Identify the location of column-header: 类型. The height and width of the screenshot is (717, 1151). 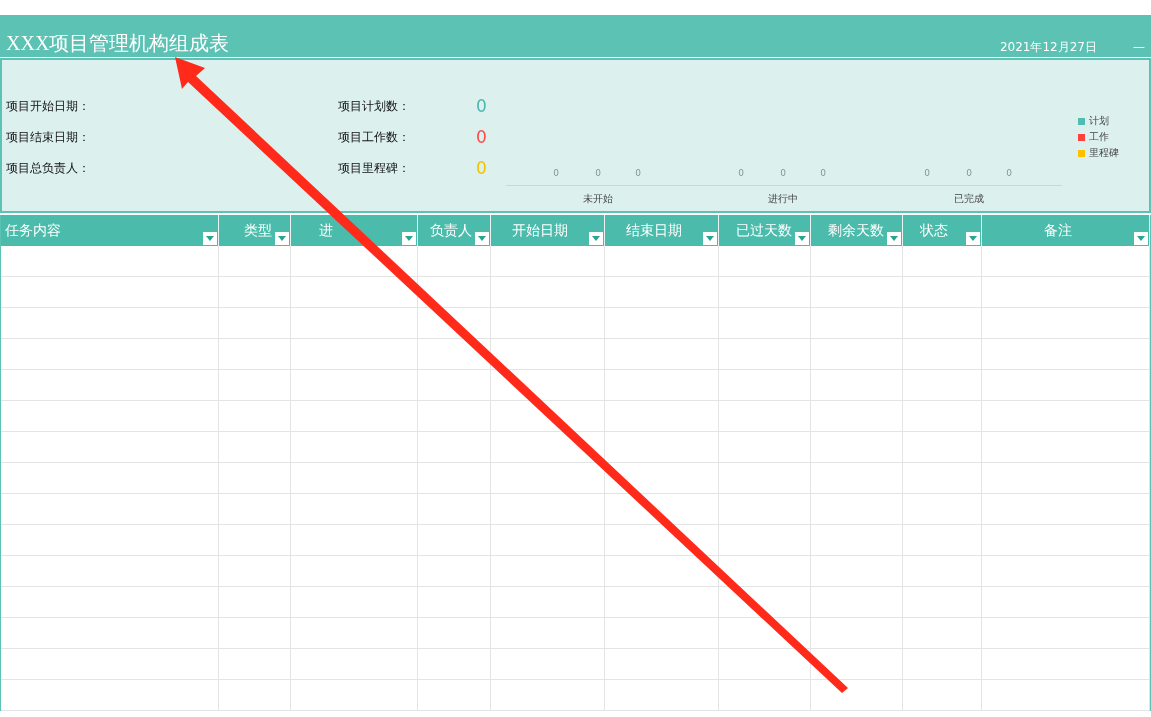
(258, 230).